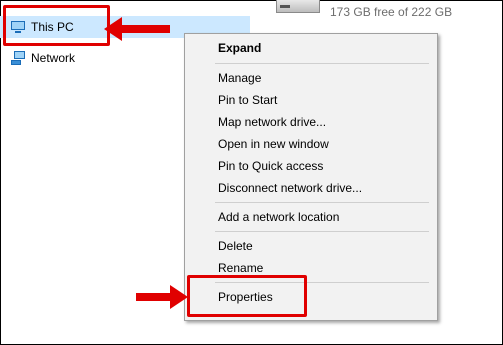 The image size is (503, 345). I want to click on menu-item-open-new-window: Open in new window, so click(311, 144).